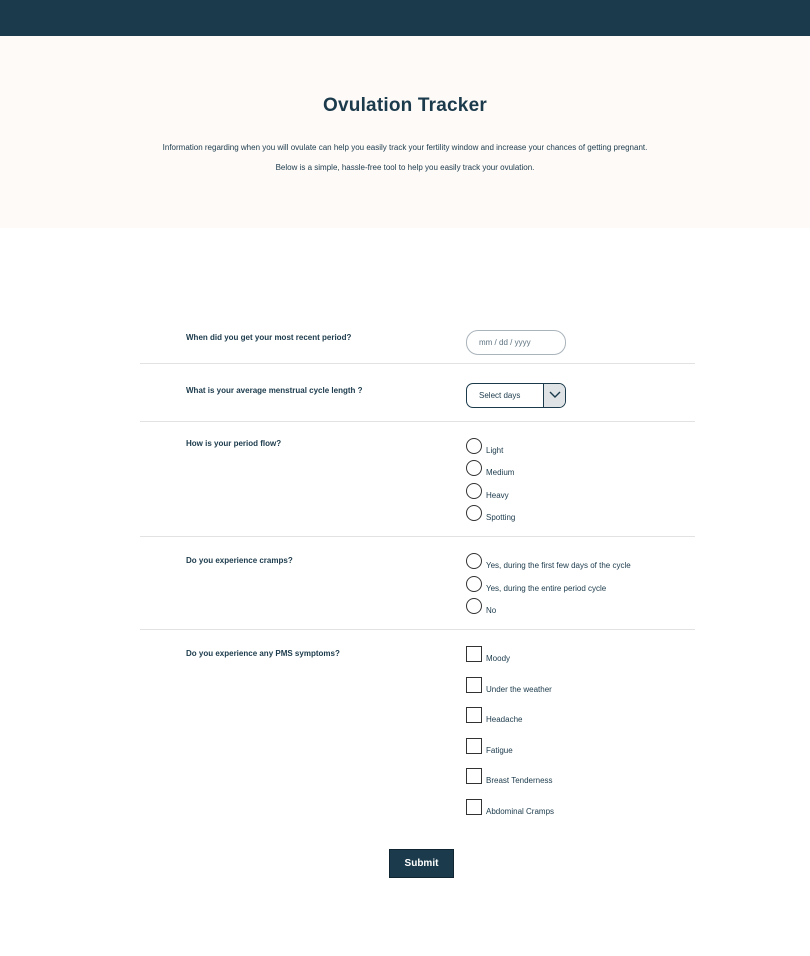 The image size is (810, 956). I want to click on flow-option-label: Medium, so click(500, 472).